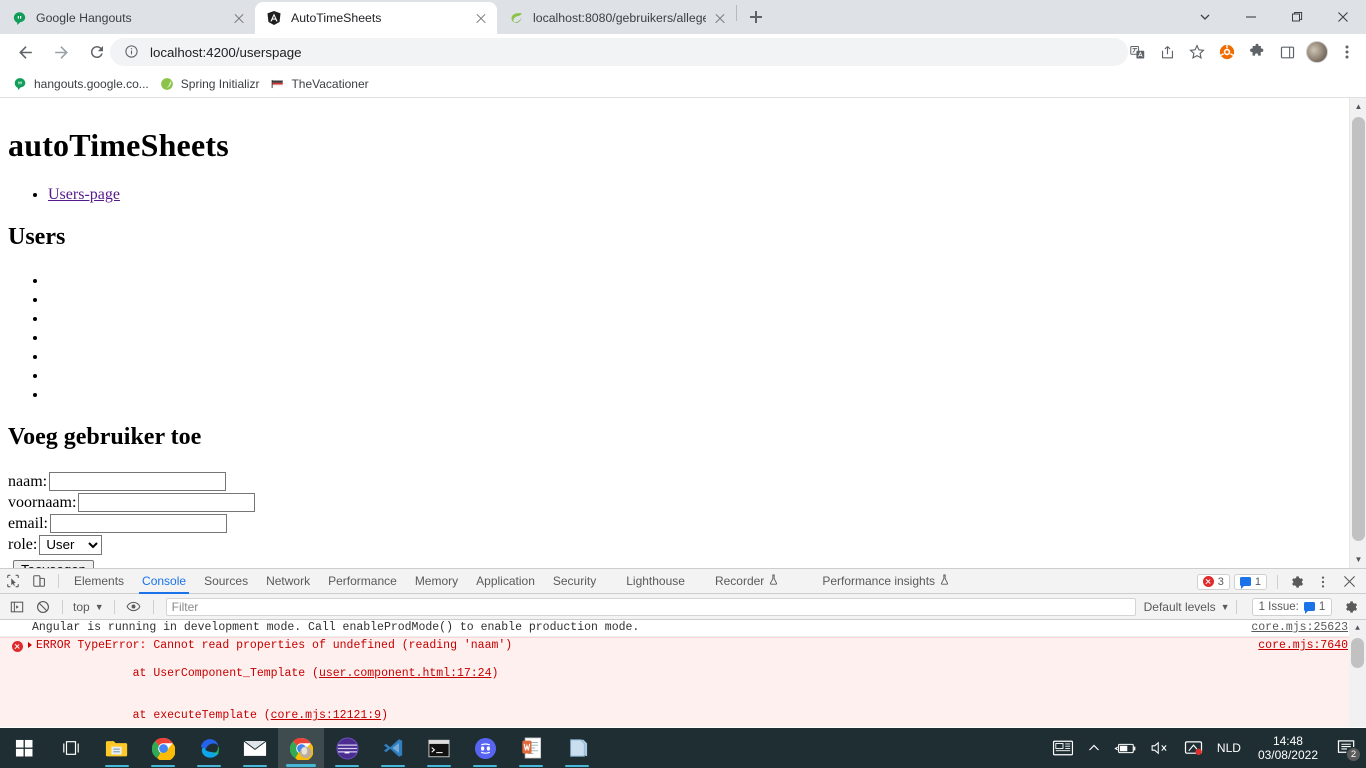 Image resolution: width=1366 pixels, height=768 pixels. What do you see at coordinates (319, 84) in the screenshot?
I see `bookmark-thevacationer: TheVacationer` at bounding box center [319, 84].